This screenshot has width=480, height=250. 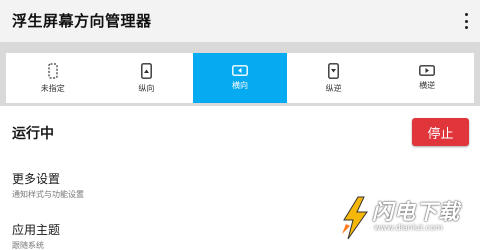 I want to click on mode-label-unspecified: 未指定, so click(x=52, y=88).